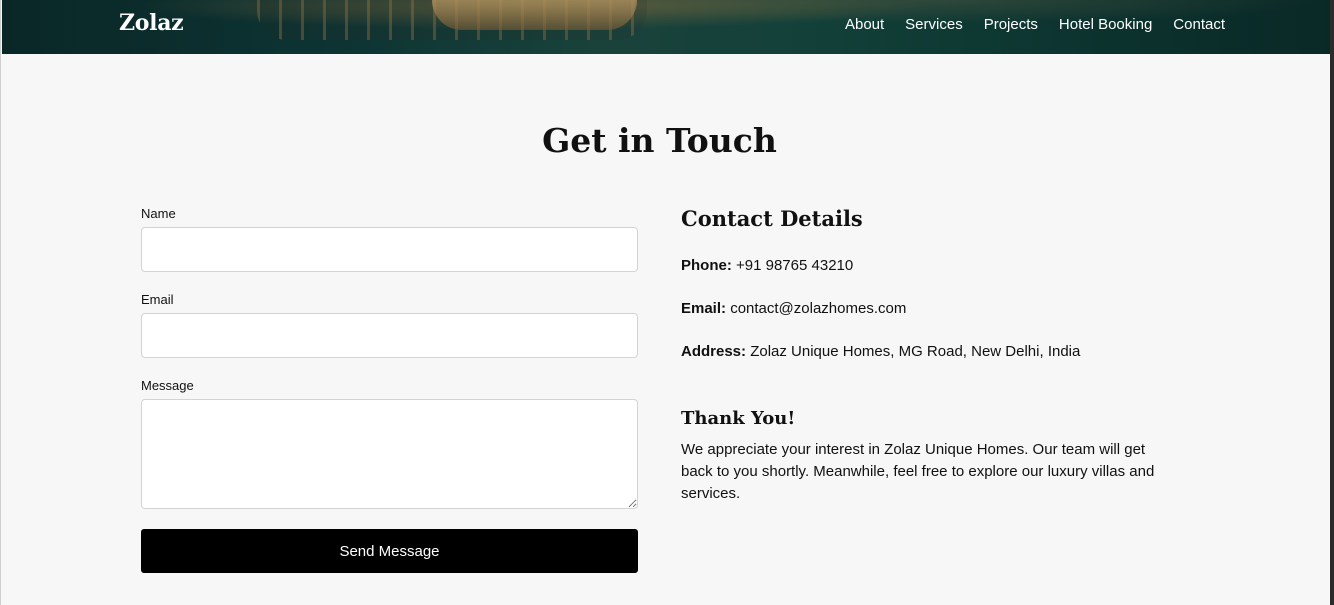  I want to click on email-line: Email: contact@zolazhomes.com, so click(793, 309).